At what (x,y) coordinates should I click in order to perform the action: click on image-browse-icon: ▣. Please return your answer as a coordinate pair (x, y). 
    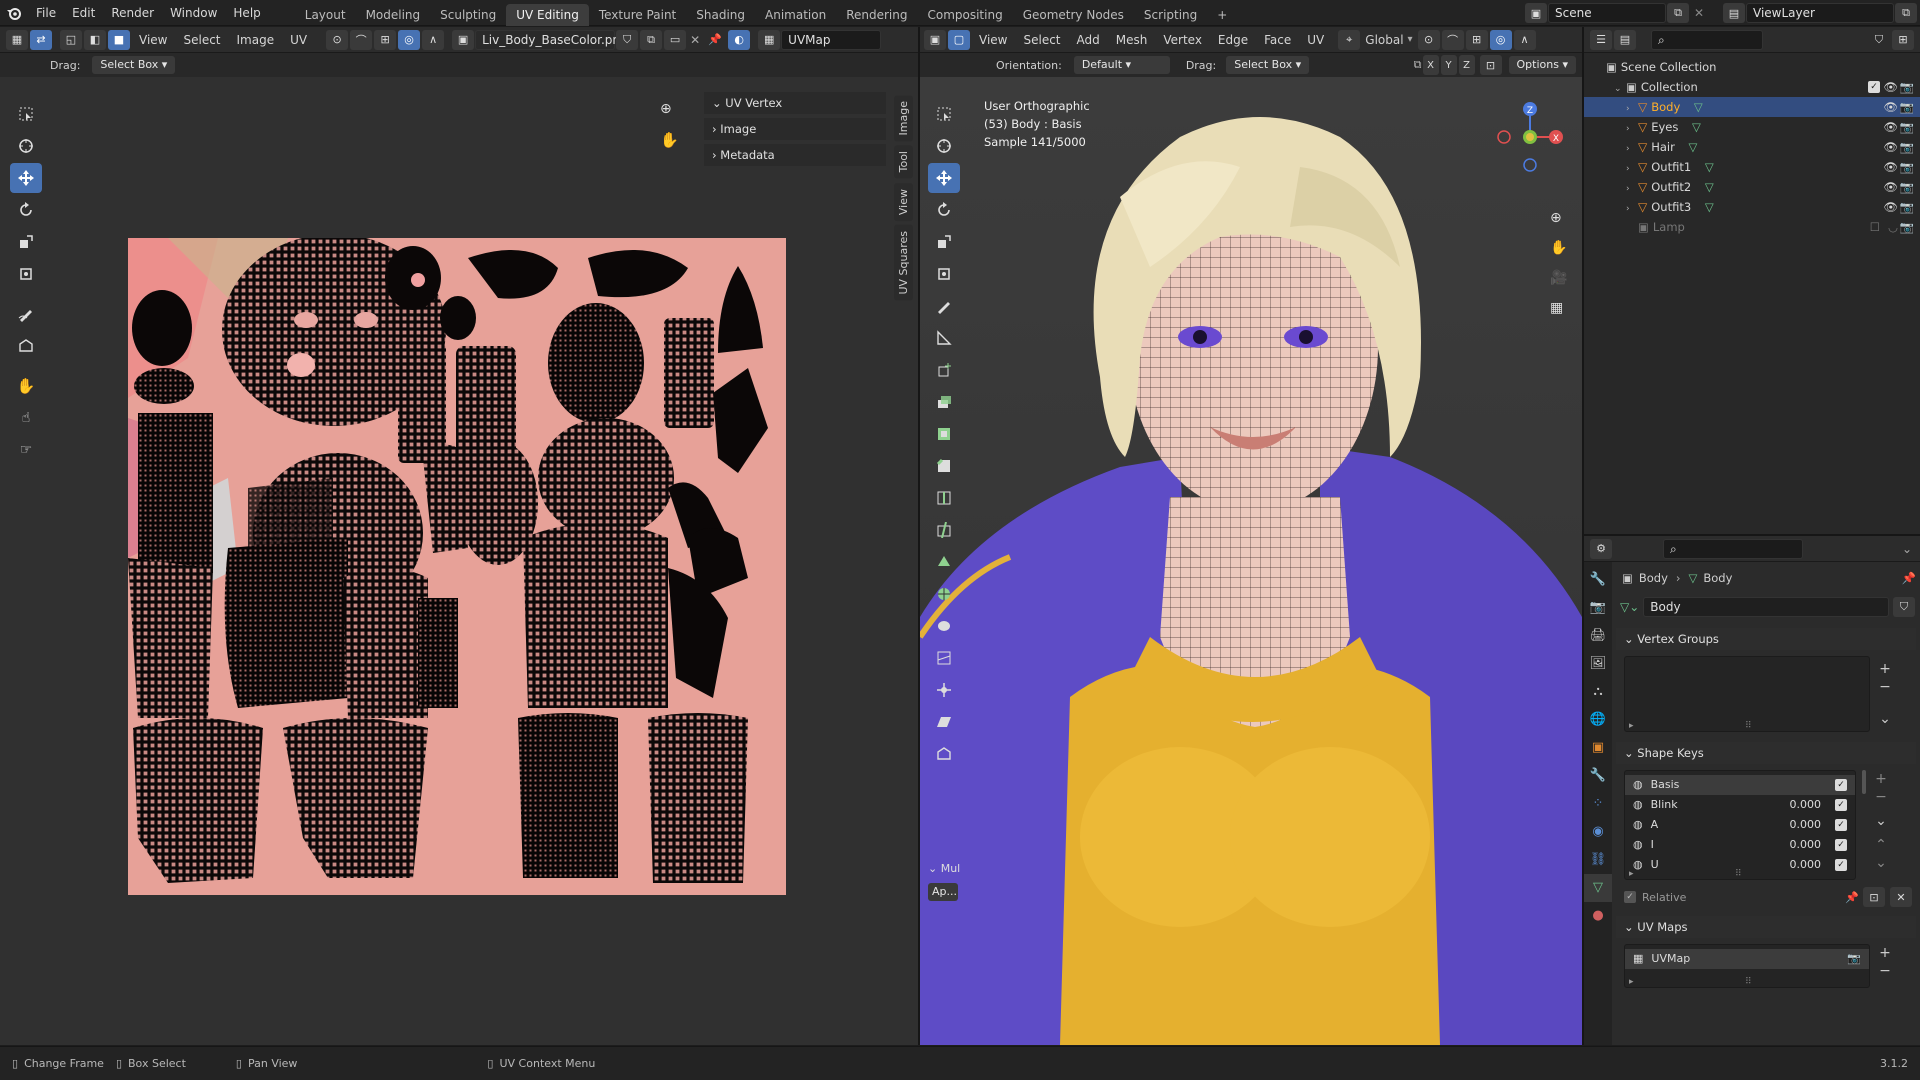
    Looking at the image, I should click on (463, 39).